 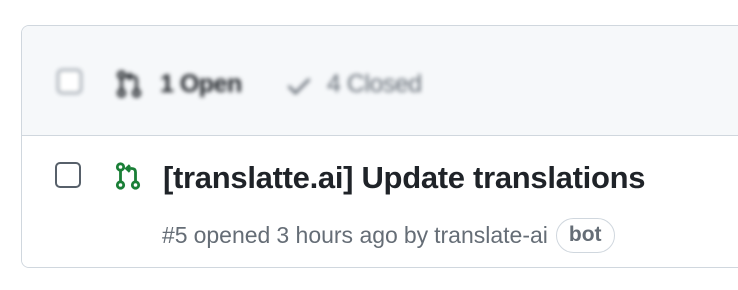 I want to click on bot-badge: bot, so click(x=585, y=235).